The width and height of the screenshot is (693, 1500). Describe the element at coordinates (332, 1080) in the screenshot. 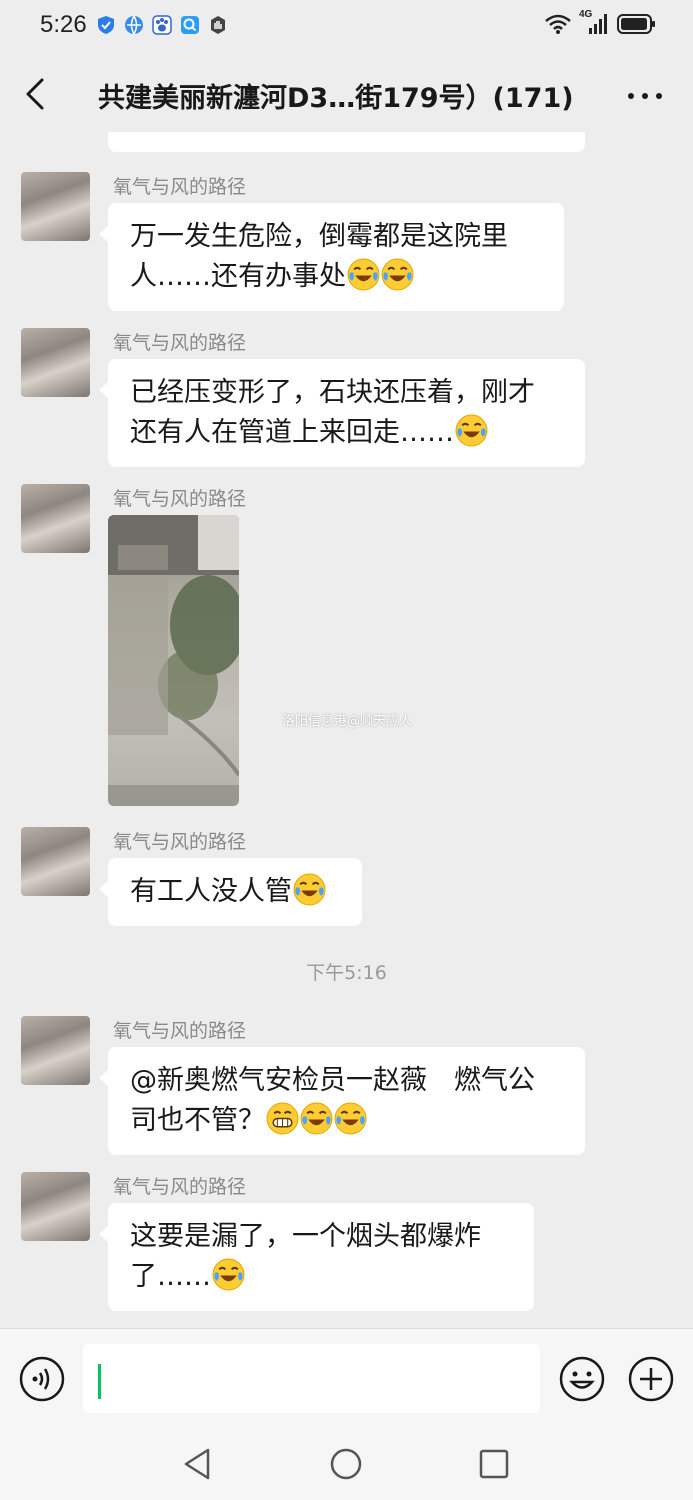

I see `message-text: @新奥燃气安检员一赵薇 燃气公` at that location.